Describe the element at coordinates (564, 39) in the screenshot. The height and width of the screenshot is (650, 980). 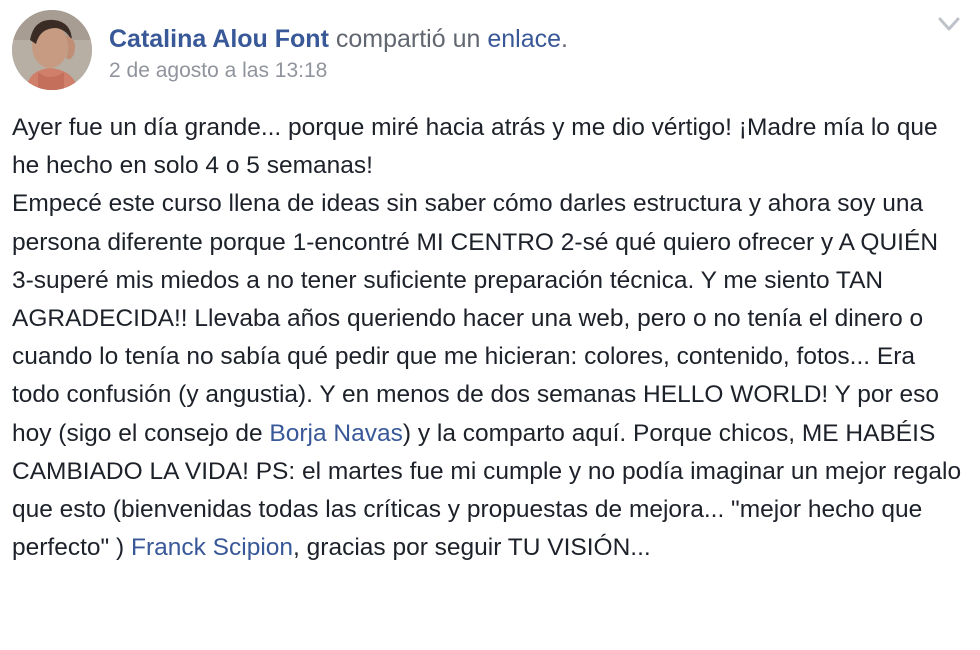
I see `action-end: .` at that location.